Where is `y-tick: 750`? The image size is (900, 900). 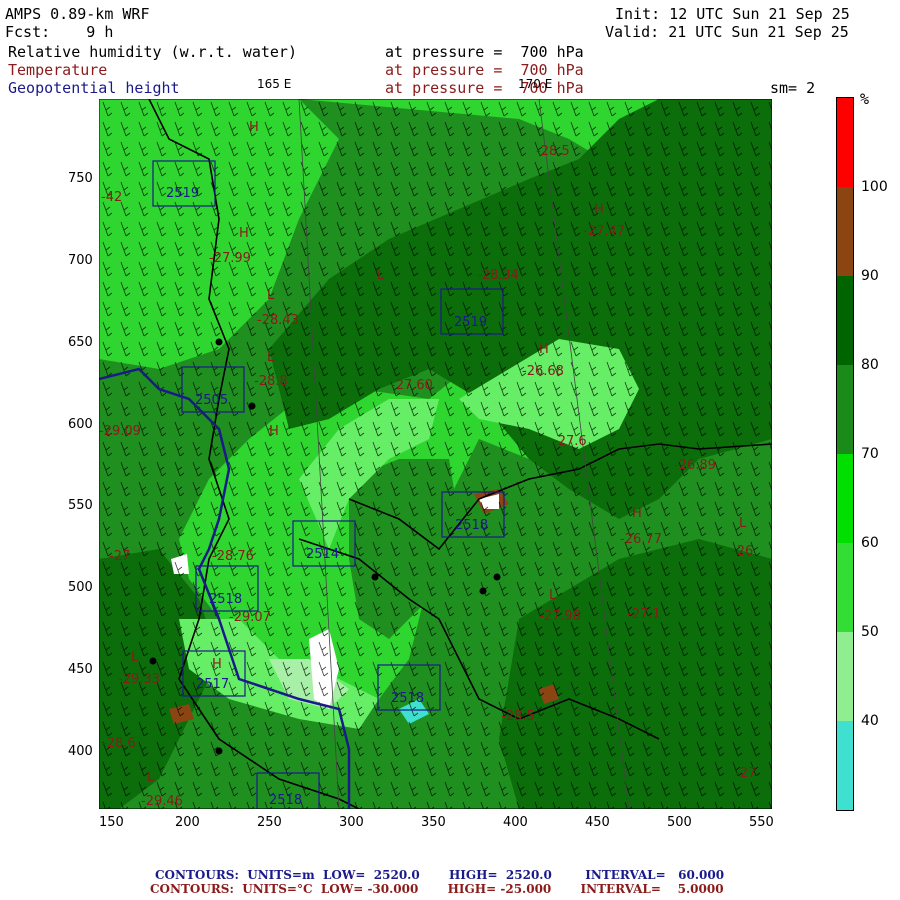 y-tick: 750 is located at coordinates (80, 178).